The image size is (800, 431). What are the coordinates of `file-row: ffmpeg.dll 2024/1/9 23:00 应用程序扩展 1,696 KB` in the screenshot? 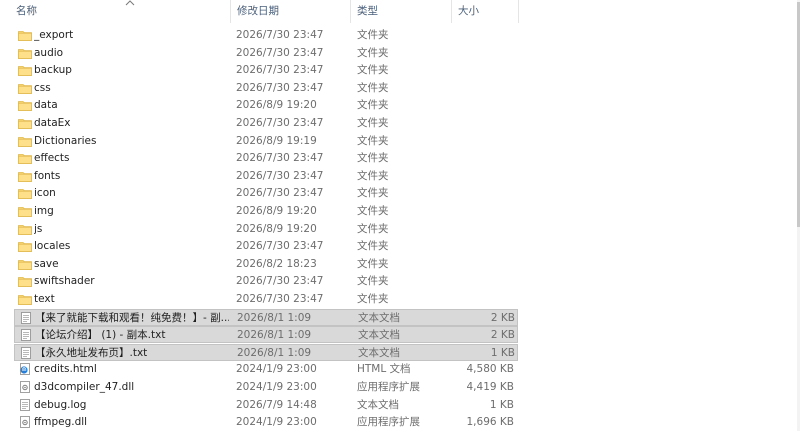 It's located at (266, 422).